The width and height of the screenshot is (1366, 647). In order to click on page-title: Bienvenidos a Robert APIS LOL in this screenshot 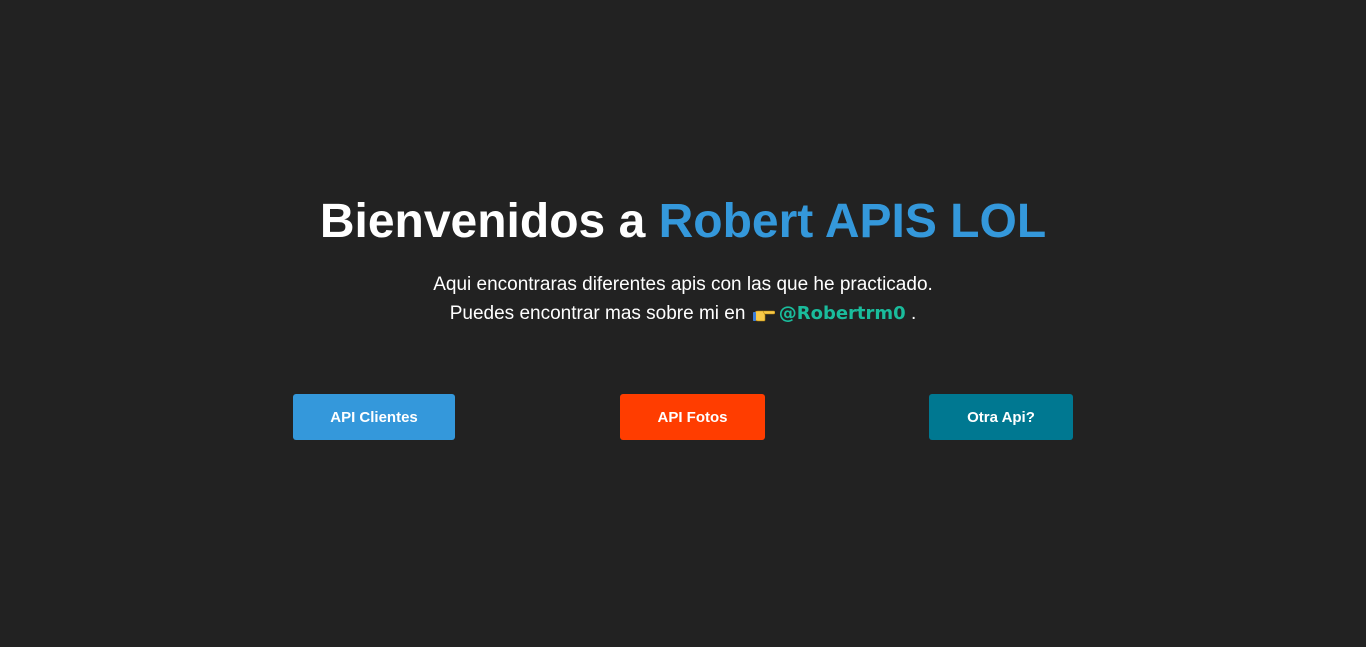, I will do `click(683, 222)`.